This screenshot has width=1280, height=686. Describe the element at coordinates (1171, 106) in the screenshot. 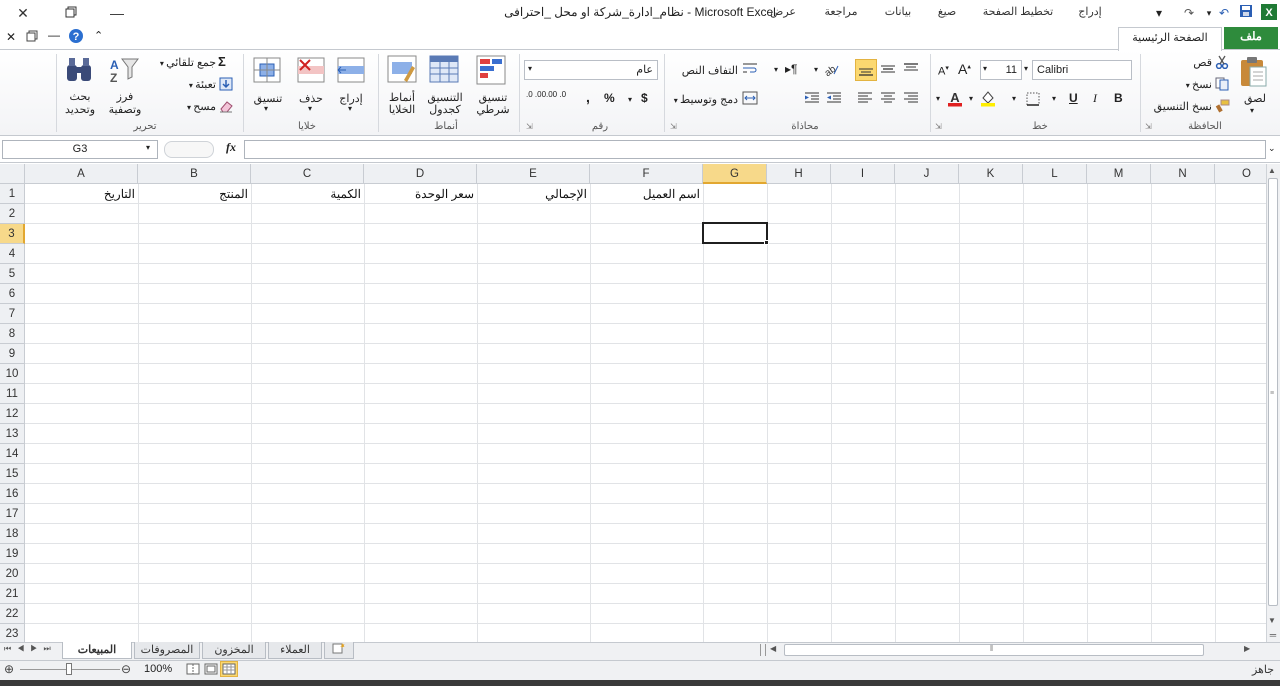

I see `format-painter-button: نسخ التنسيق` at that location.